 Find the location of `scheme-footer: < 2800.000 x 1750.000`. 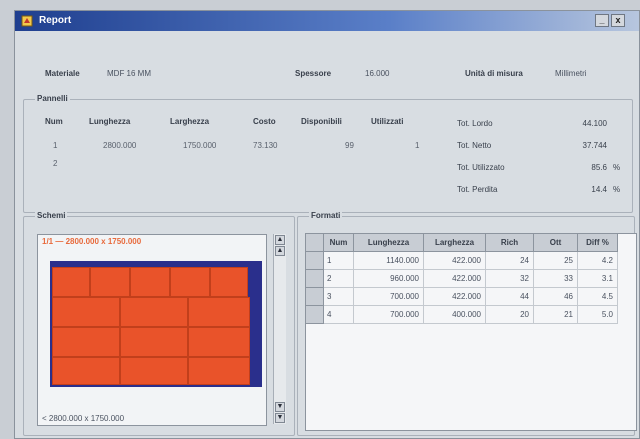

scheme-footer: < 2800.000 x 1750.000 is located at coordinates (83, 418).